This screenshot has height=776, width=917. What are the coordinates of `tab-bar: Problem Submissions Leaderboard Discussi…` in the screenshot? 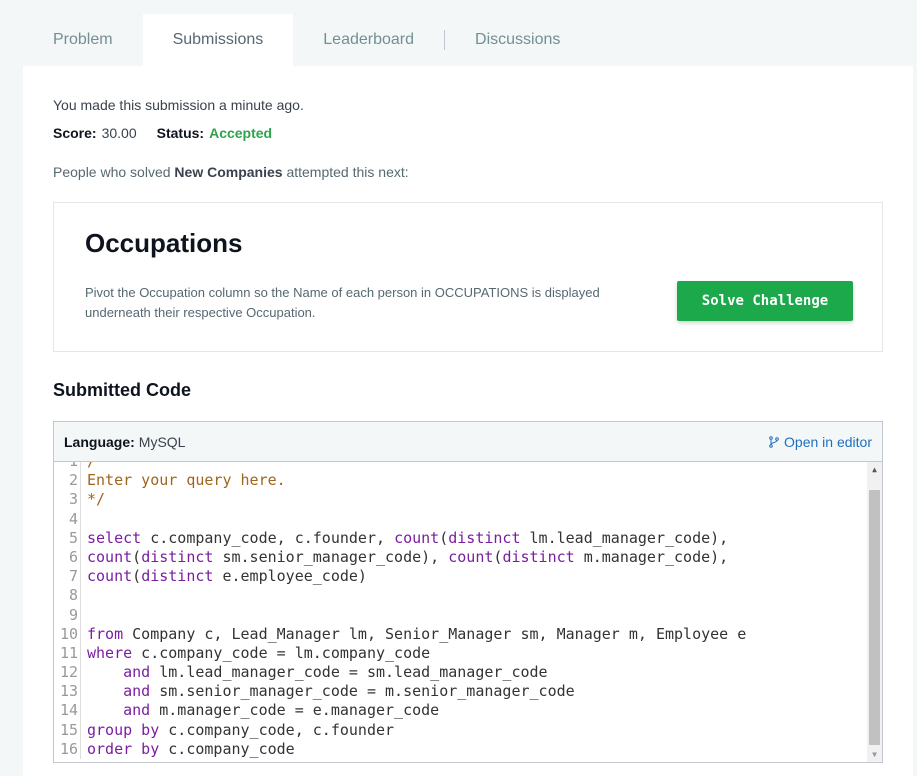 It's located at (306, 40).